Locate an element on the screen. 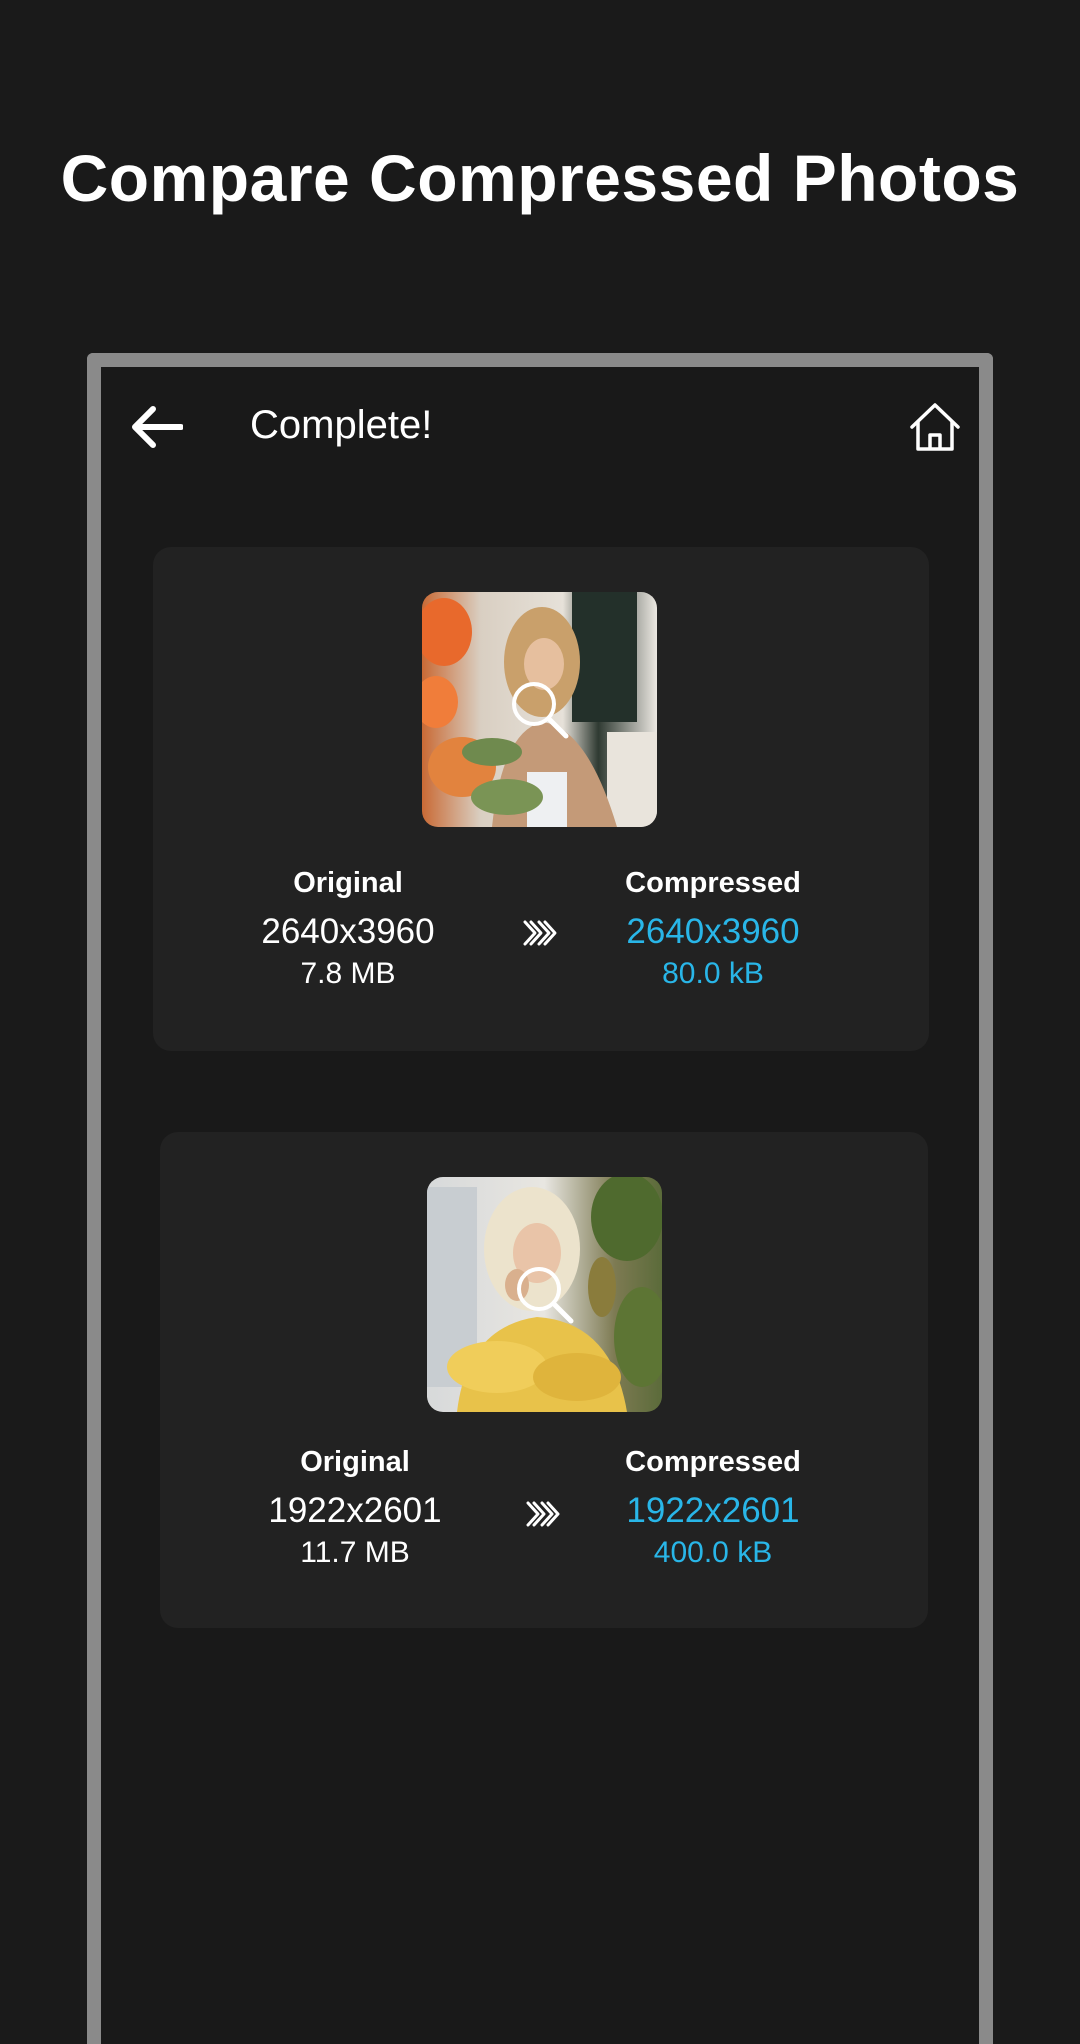  arrow-left-icon is located at coordinates (157, 427).